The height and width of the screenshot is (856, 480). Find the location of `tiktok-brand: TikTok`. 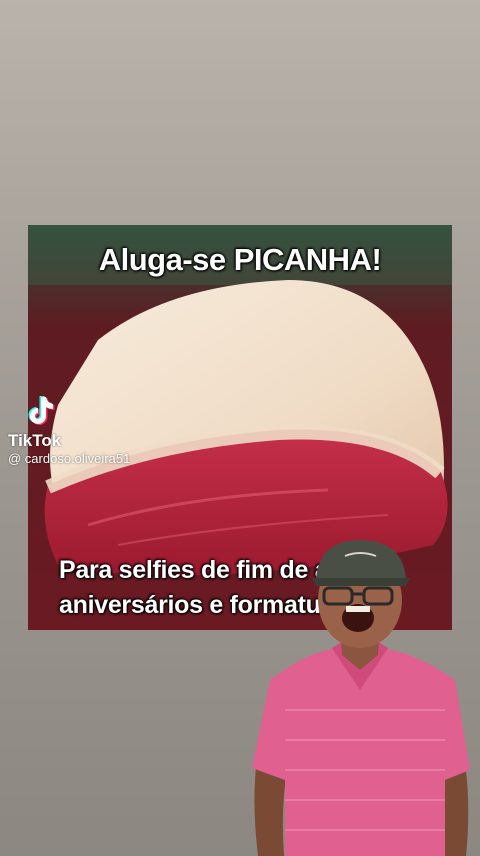

tiktok-brand: TikTok is located at coordinates (35, 440).